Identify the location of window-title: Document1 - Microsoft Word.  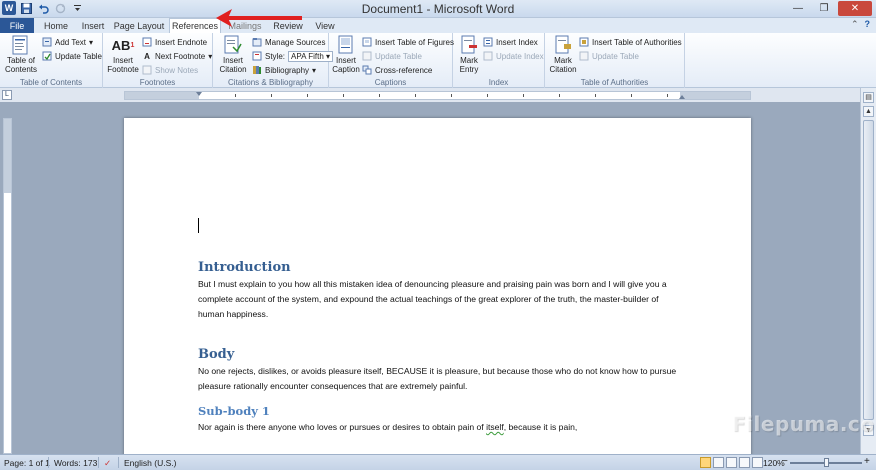
(438, 9).